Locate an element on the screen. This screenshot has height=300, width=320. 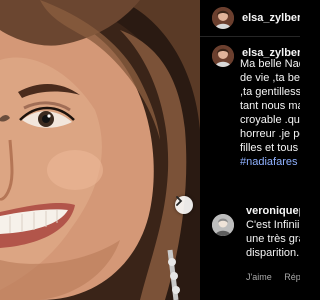
reply-comment-link: Répo is located at coordinates (292, 277).